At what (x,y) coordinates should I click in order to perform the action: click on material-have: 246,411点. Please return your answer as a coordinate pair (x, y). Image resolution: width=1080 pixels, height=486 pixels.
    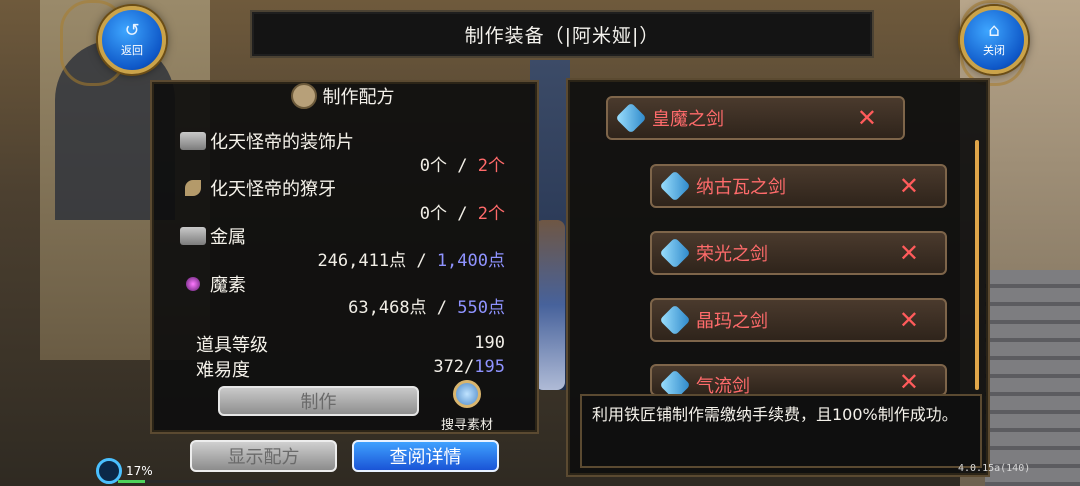
    Looking at the image, I should click on (362, 261).